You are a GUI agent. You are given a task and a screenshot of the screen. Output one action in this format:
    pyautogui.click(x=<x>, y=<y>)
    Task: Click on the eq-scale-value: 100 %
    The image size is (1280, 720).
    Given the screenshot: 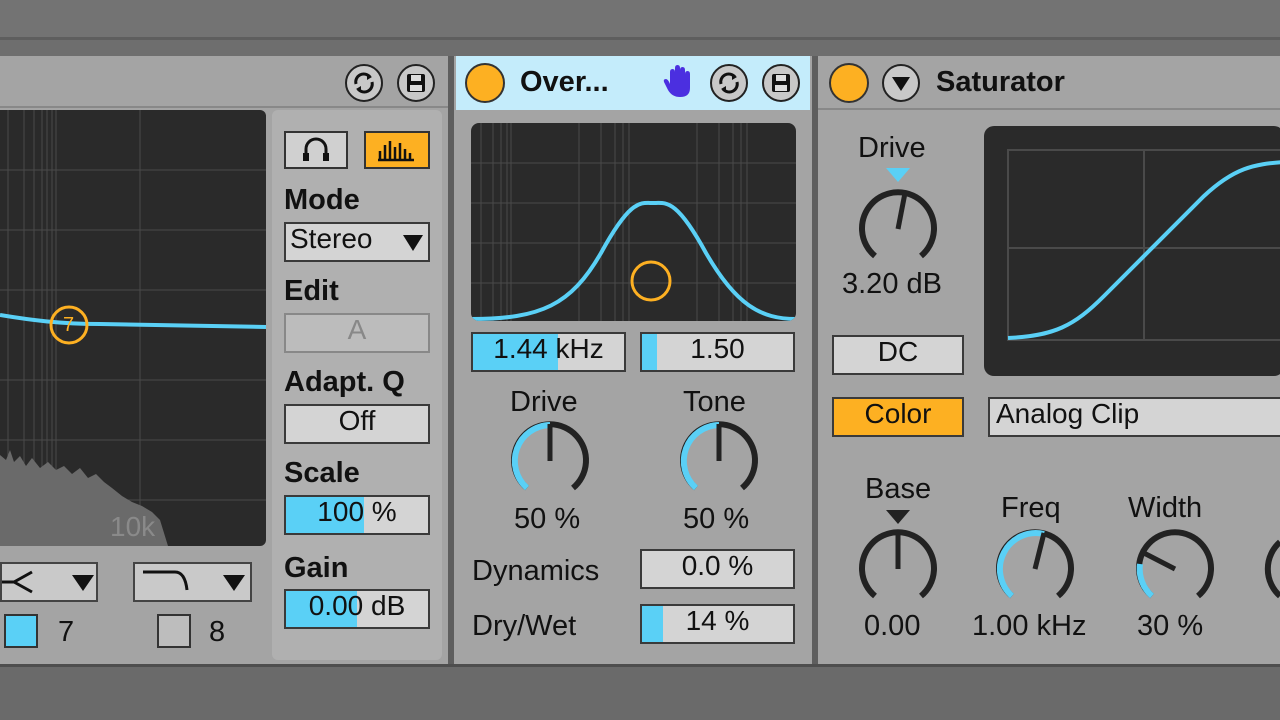 What is the action you would take?
    pyautogui.click(x=357, y=511)
    